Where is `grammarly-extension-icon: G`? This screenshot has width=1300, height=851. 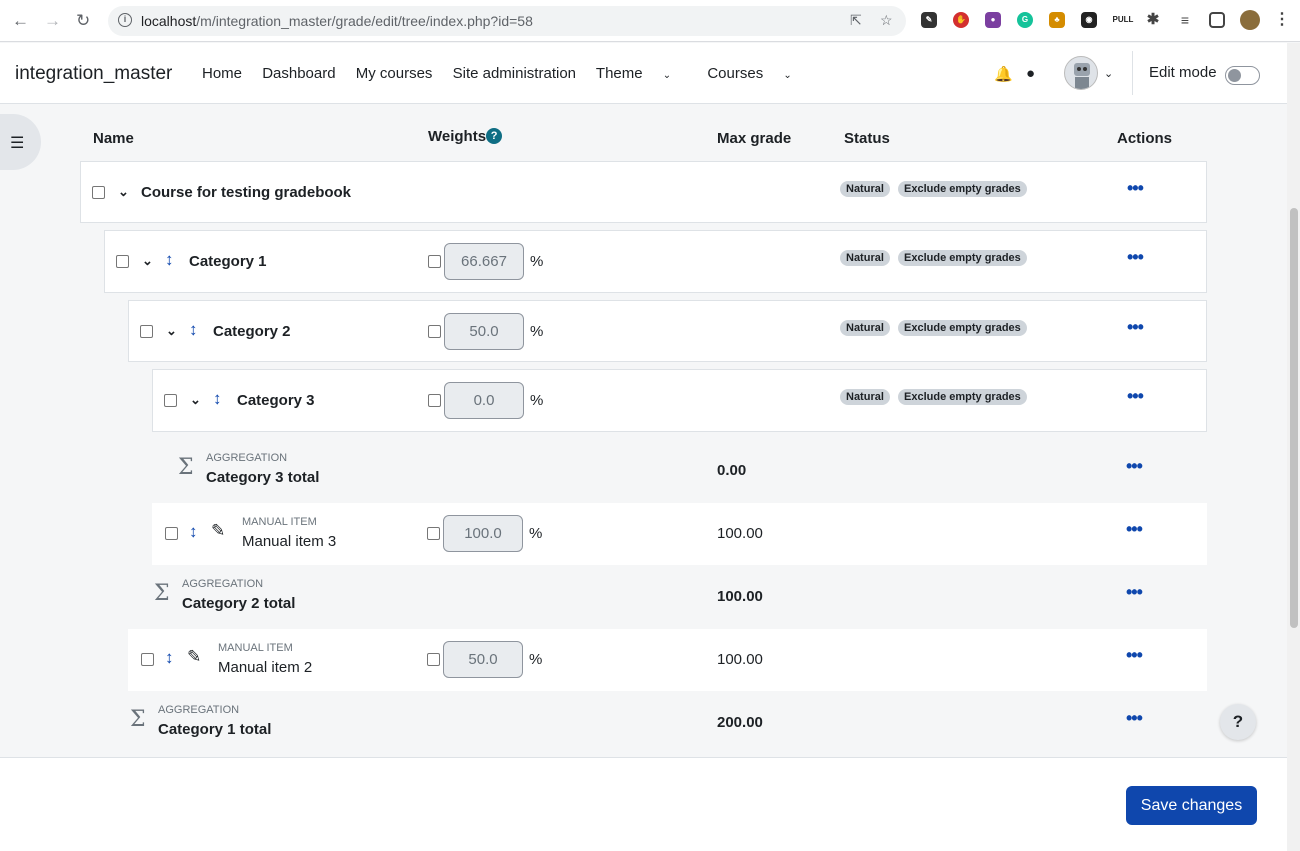 grammarly-extension-icon: G is located at coordinates (1025, 20).